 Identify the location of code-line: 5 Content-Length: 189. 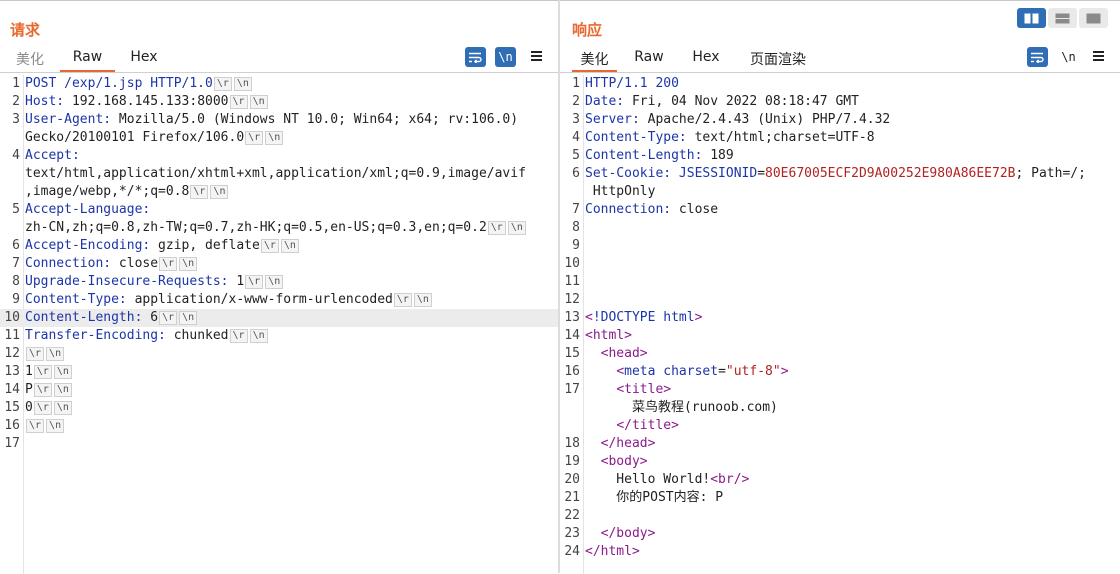
(840, 156).